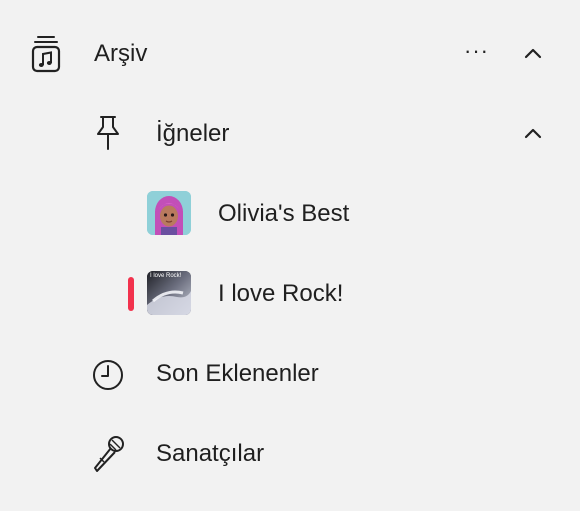 The image size is (580, 511). What do you see at coordinates (131, 294) in the screenshot?
I see `now-playing-indicator` at bounding box center [131, 294].